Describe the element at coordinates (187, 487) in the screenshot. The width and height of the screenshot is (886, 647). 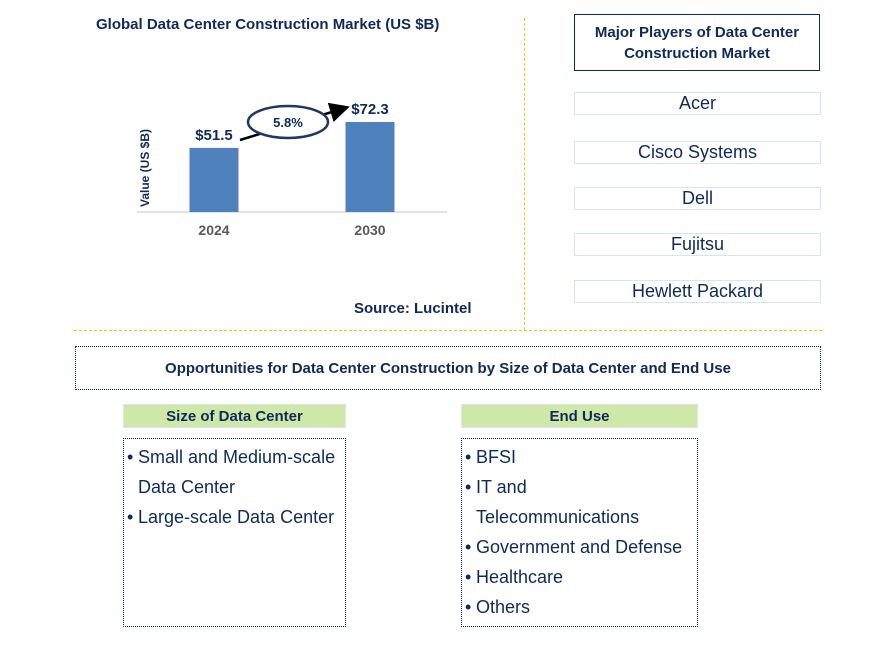
I see `list-item-text: Data Center` at that location.